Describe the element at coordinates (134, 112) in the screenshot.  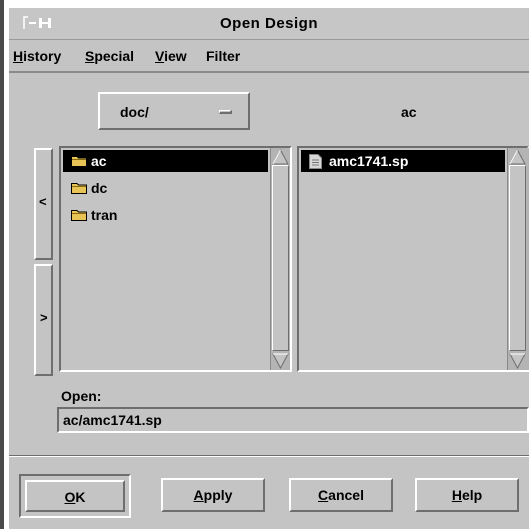
I see `directory-selected: doc/` at that location.